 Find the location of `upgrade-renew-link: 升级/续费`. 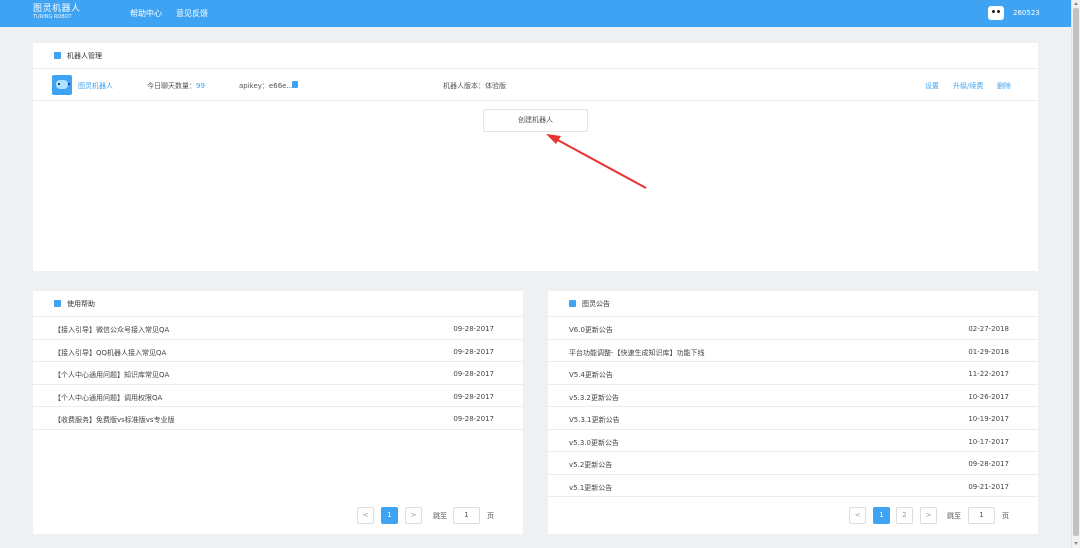

upgrade-renew-link: 升级/续费 is located at coordinates (968, 86).